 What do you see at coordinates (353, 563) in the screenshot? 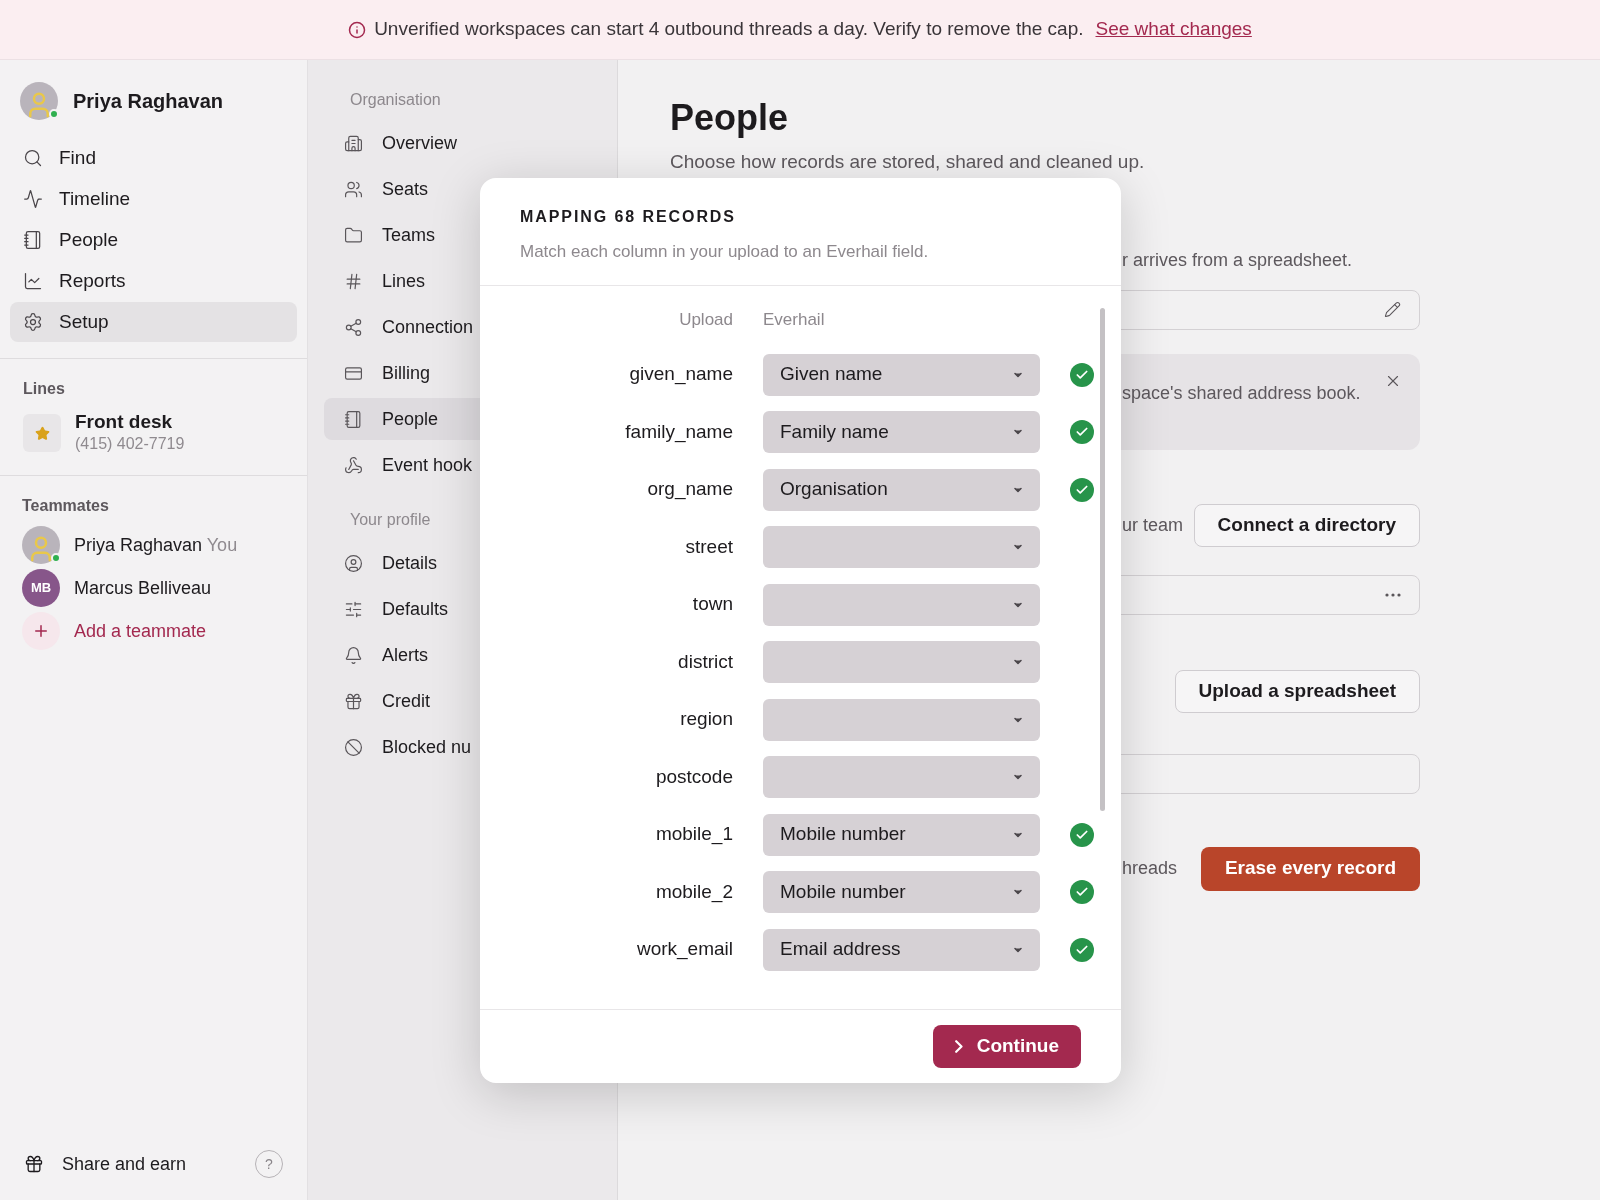
I see `user-circle-icon` at bounding box center [353, 563].